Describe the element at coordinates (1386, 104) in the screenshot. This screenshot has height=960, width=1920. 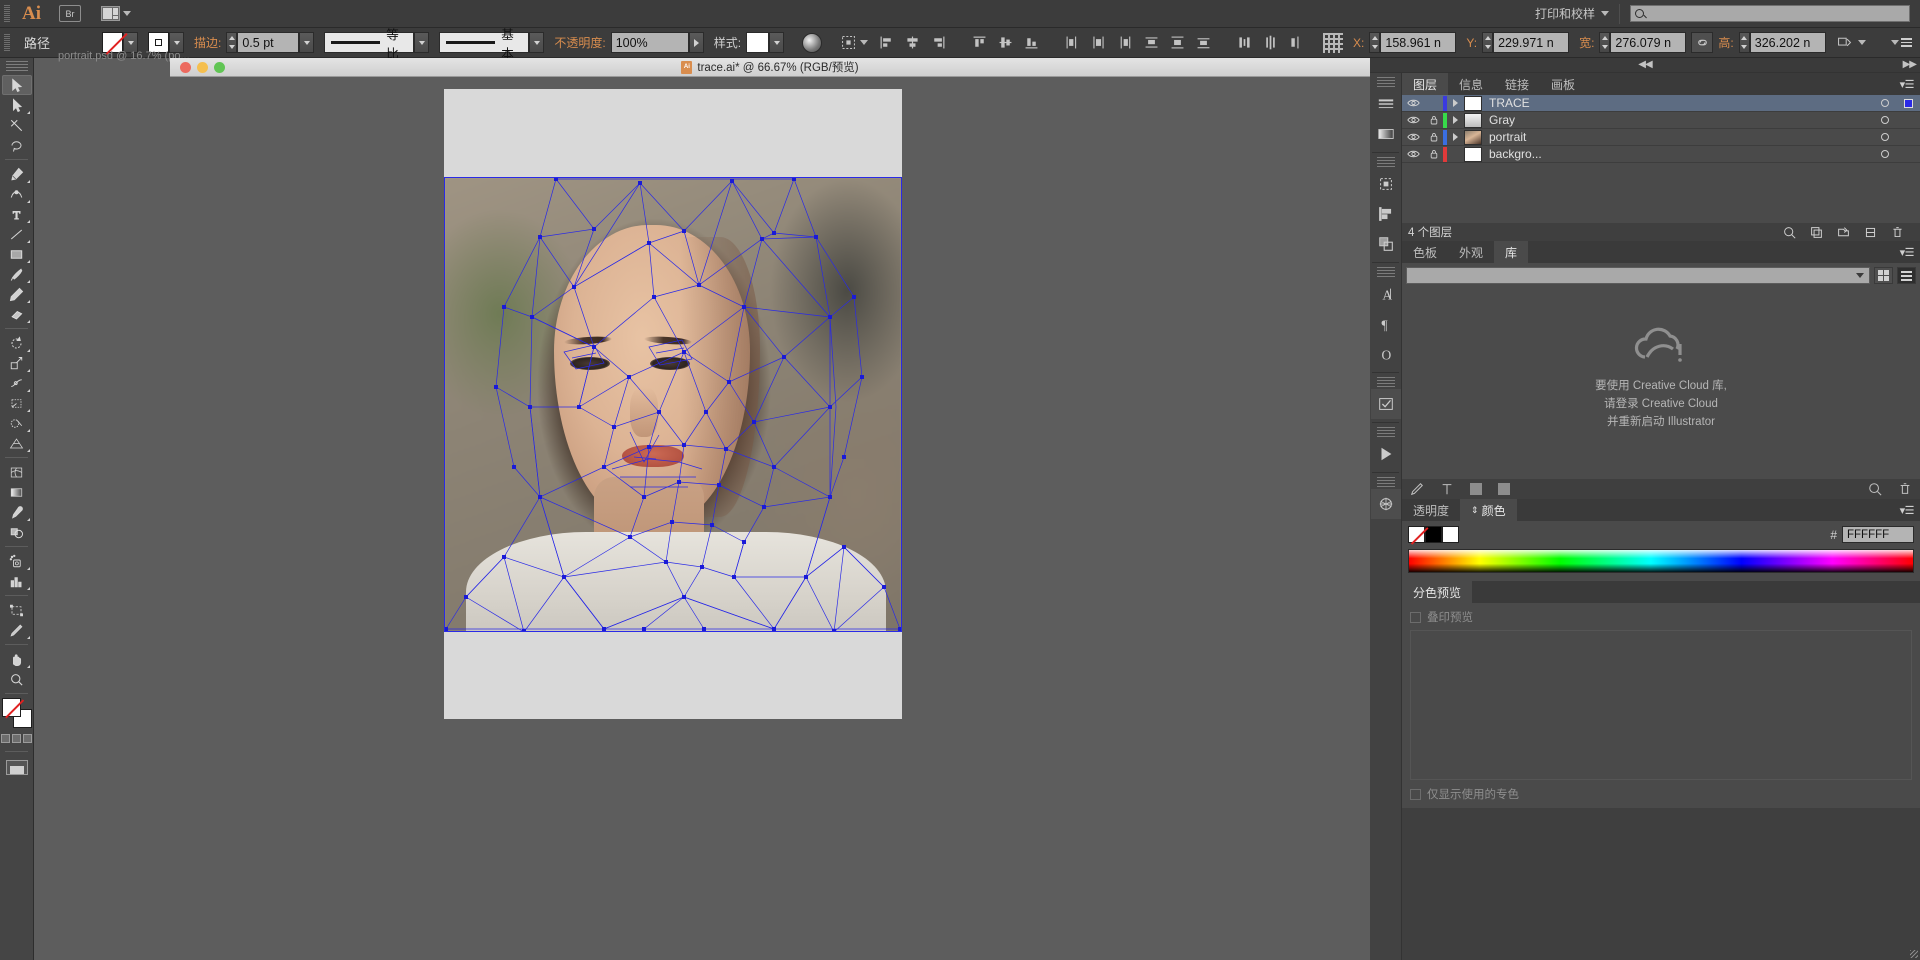
I see `stroke-panel-icon` at that location.